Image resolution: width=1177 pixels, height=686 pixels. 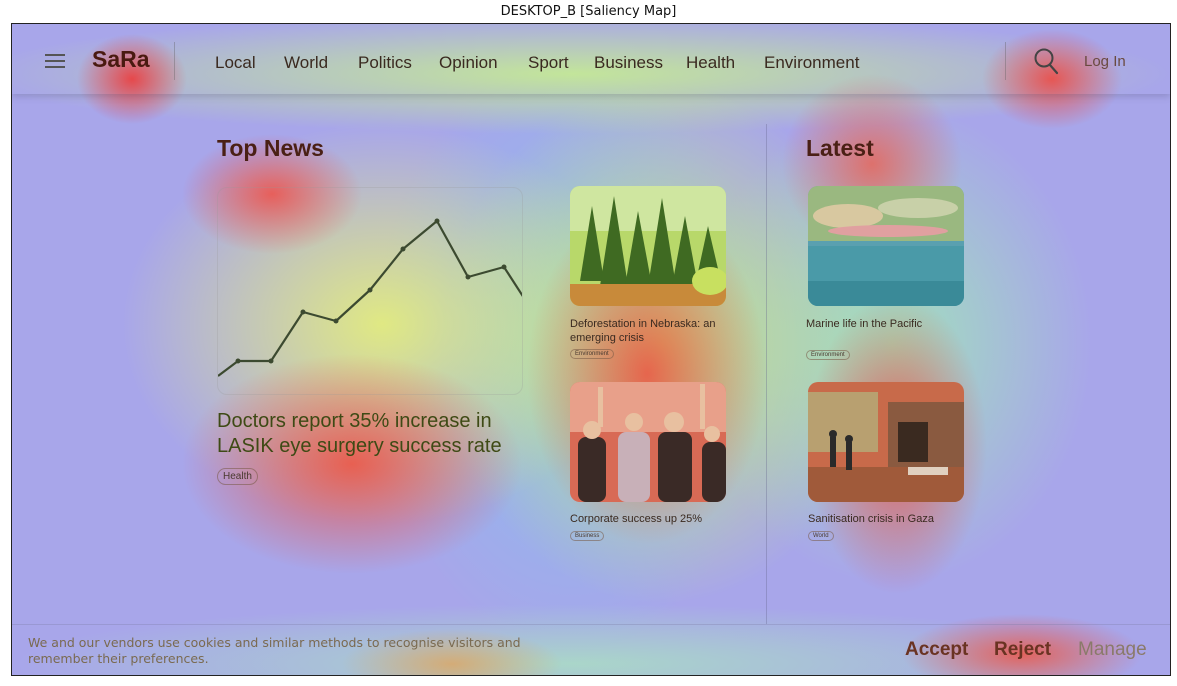 I want to click on manage-button: Manage, so click(x=1112, y=650).